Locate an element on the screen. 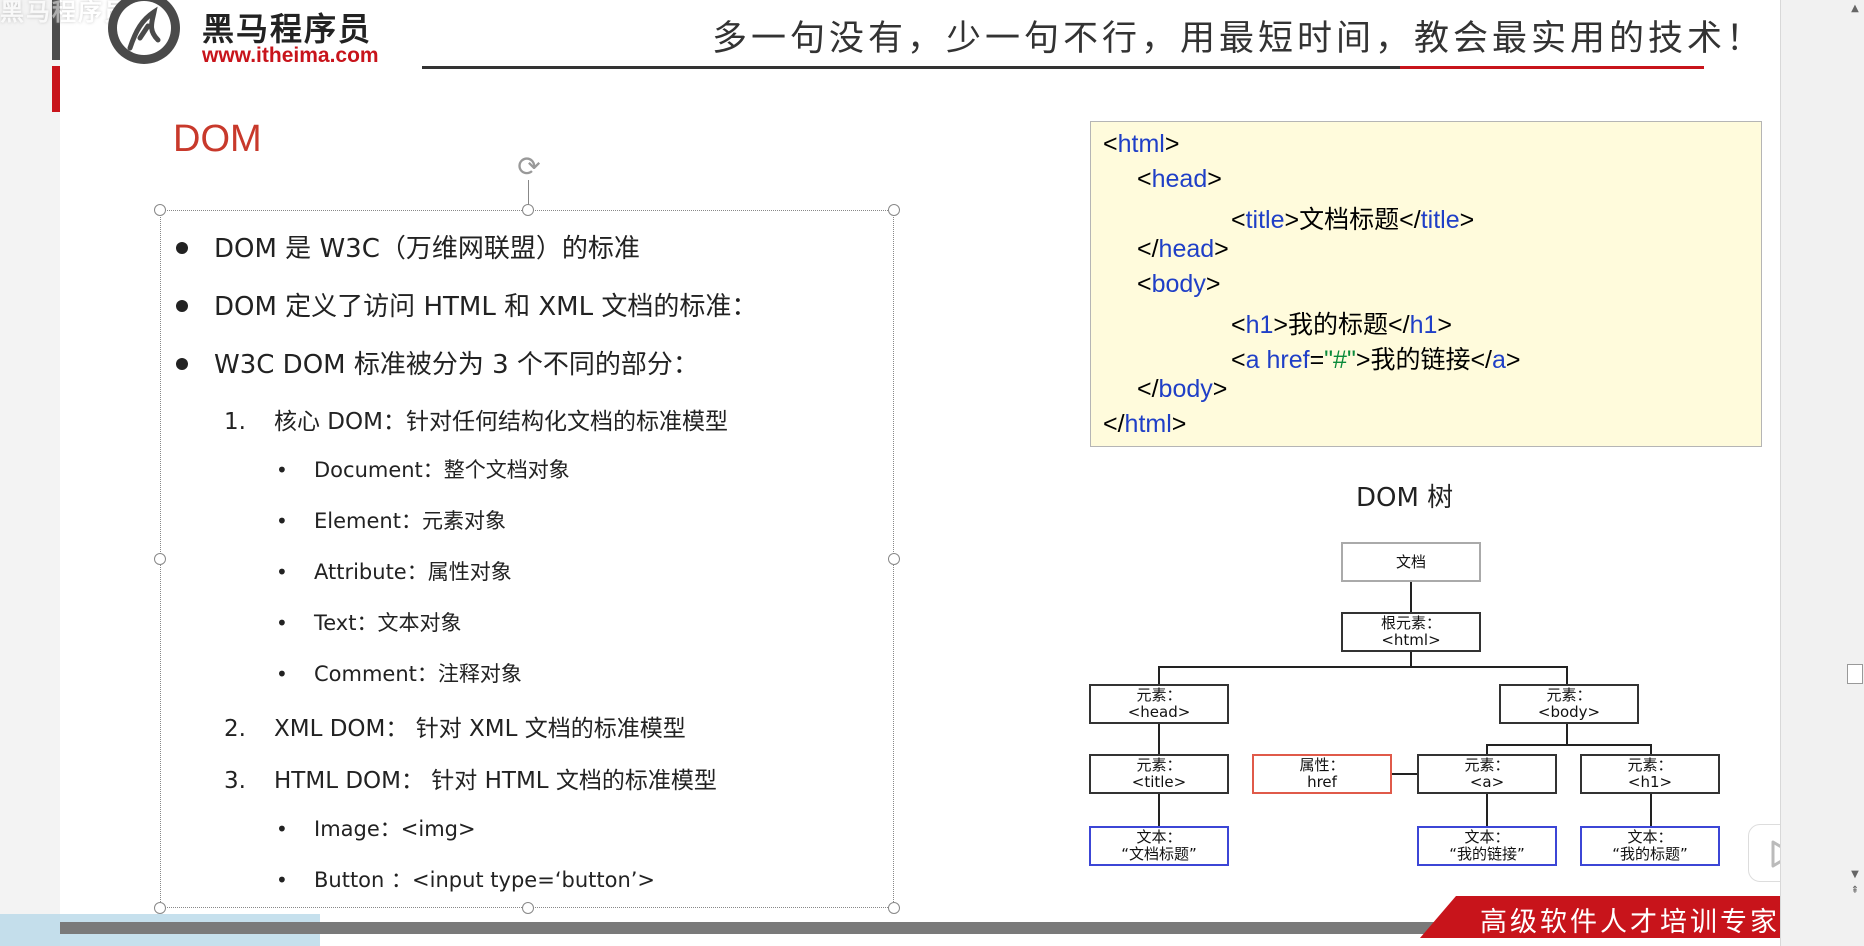 This screenshot has height=946, width=1864. dom-tree-title: DOM 树 is located at coordinates (1405, 498).